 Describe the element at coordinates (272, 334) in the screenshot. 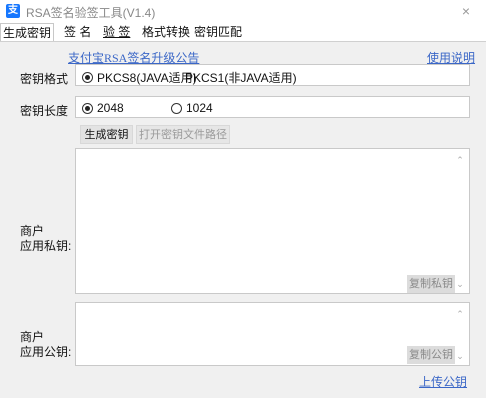

I see `public-key-textarea: ⌃ ⌄ 复制公钥` at that location.